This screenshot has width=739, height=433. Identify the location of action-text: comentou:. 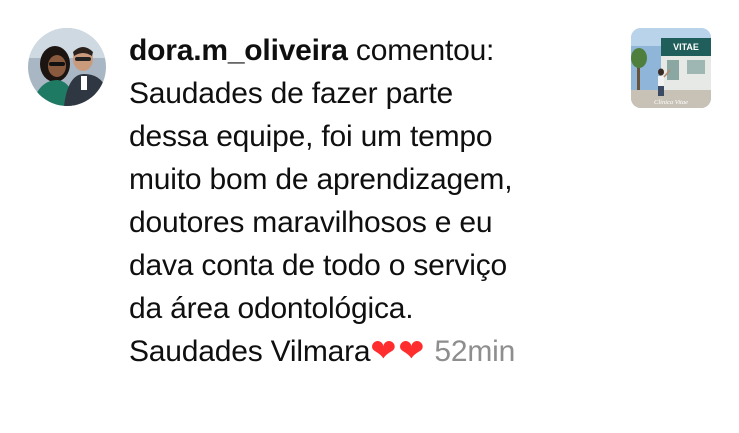
(425, 50).